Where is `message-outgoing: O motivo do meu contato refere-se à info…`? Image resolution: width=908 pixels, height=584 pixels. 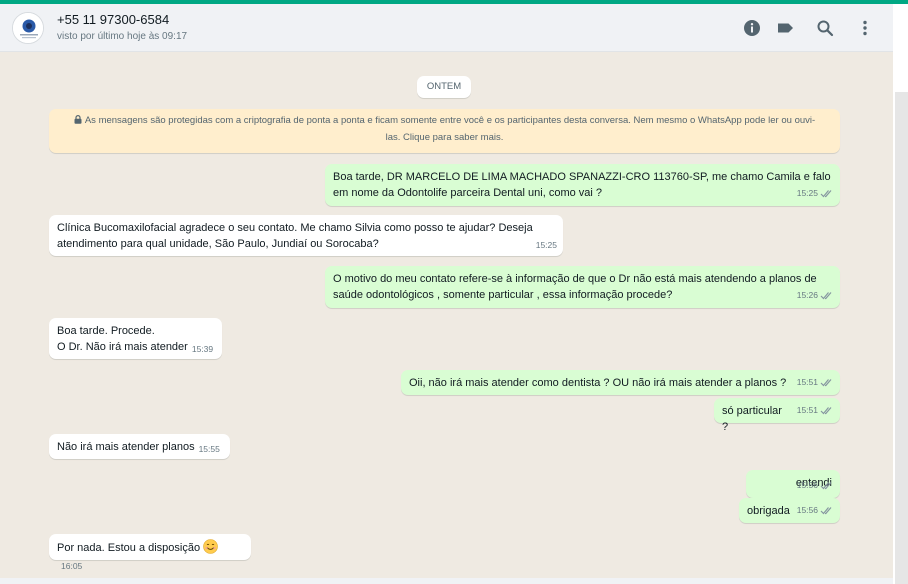
message-outgoing: O motivo do meu contato refere-se à info… is located at coordinates (582, 287).